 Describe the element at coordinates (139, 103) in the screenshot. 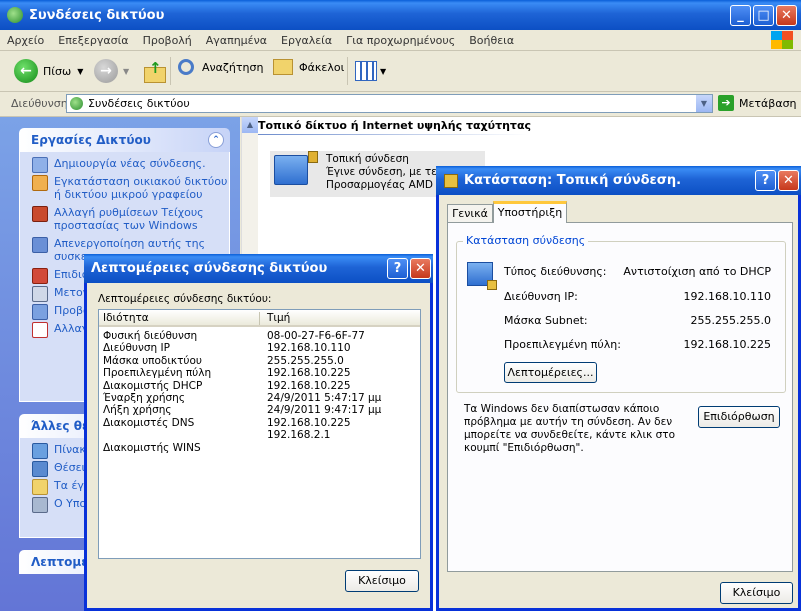

I see `address-value: Συνδέσεις δικτύου` at that location.